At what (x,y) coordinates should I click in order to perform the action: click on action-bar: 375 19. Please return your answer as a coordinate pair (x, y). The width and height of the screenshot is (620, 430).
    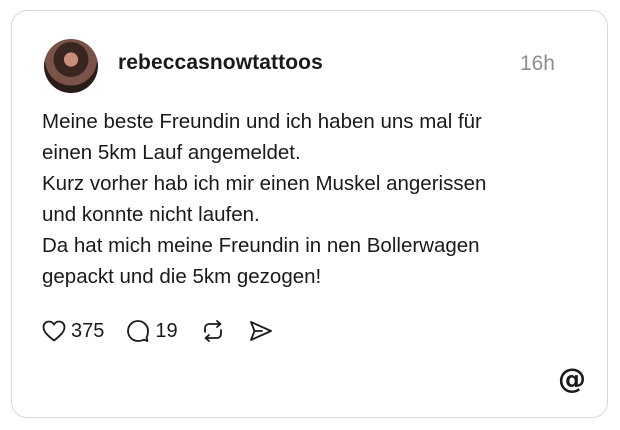
    Looking at the image, I should click on (169, 331).